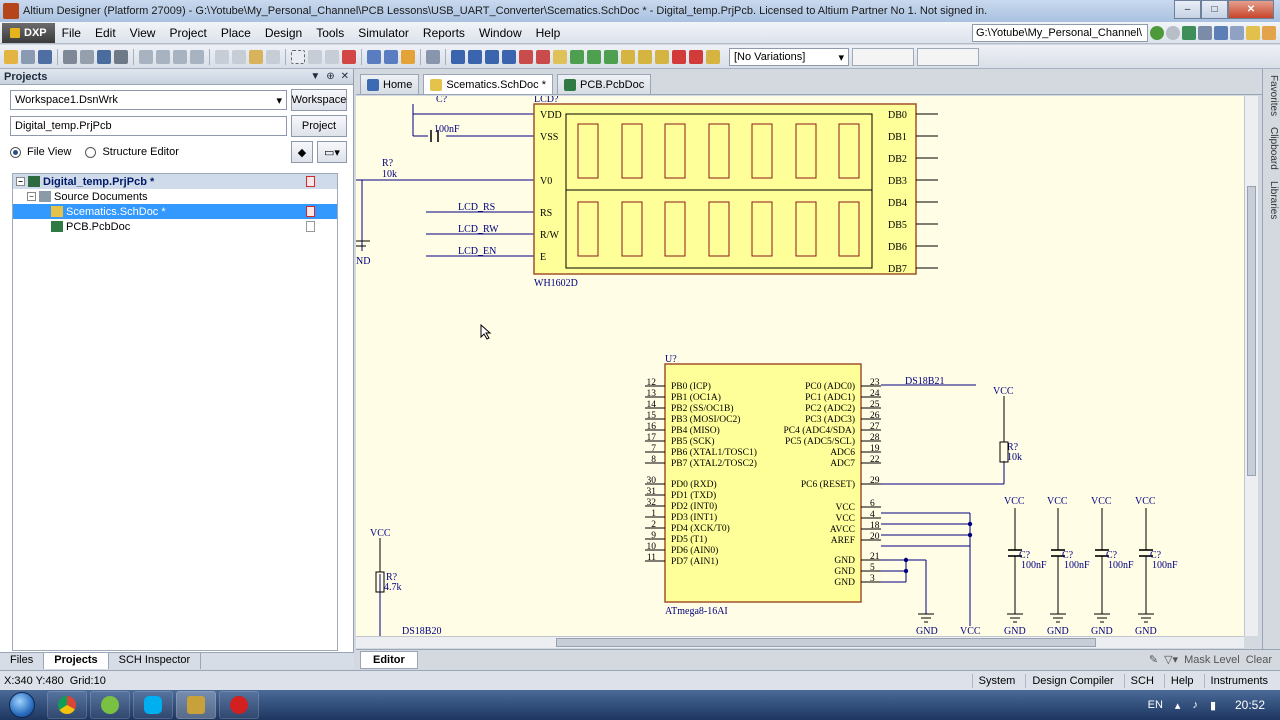 Image resolution: width=1280 pixels, height=720 pixels. Describe the element at coordinates (345, 76) in the screenshot. I see `panel-close-icon: ✕` at that location.